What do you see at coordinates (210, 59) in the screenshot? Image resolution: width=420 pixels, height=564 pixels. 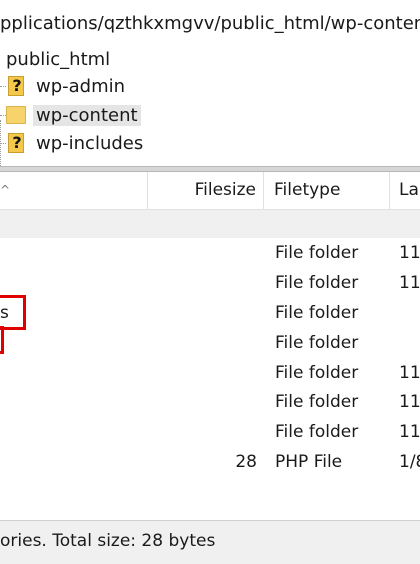 I see `tree-item-public-html: public_html` at bounding box center [210, 59].